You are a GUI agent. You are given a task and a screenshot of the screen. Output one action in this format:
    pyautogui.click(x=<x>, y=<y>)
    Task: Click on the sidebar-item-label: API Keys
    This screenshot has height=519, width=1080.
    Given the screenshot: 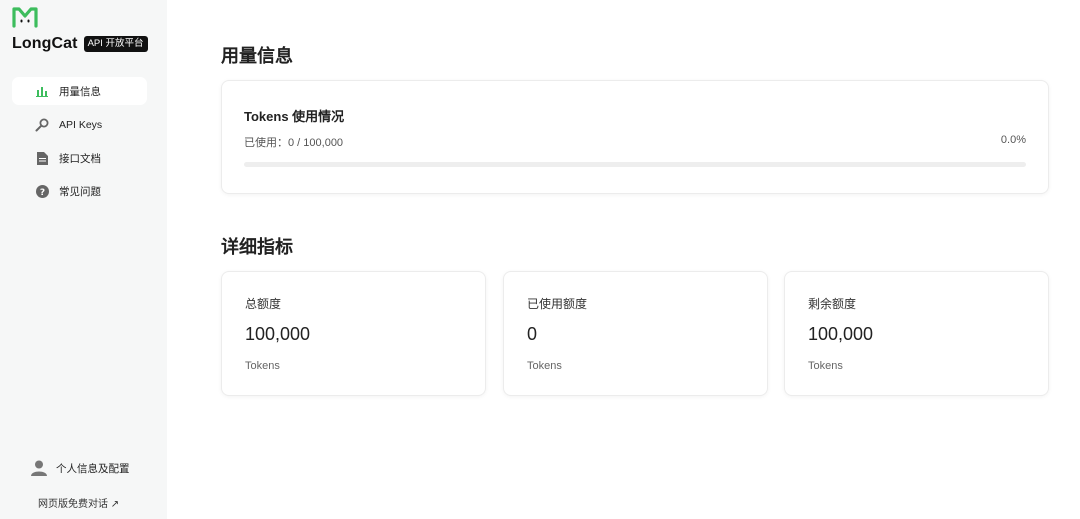 What is the action you would take?
    pyautogui.click(x=81, y=124)
    